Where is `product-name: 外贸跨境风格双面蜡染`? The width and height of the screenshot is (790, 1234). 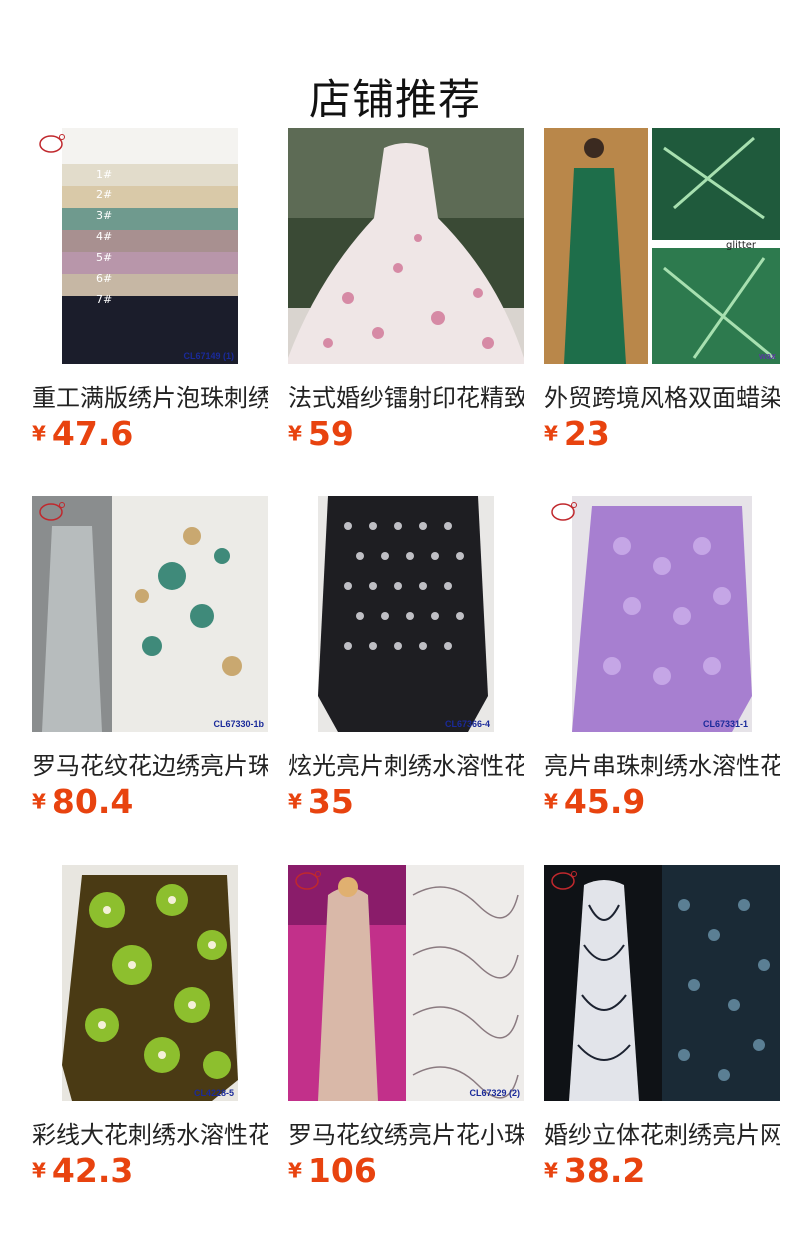 product-name: 外贸跨境风格双面蜡染 is located at coordinates (662, 398).